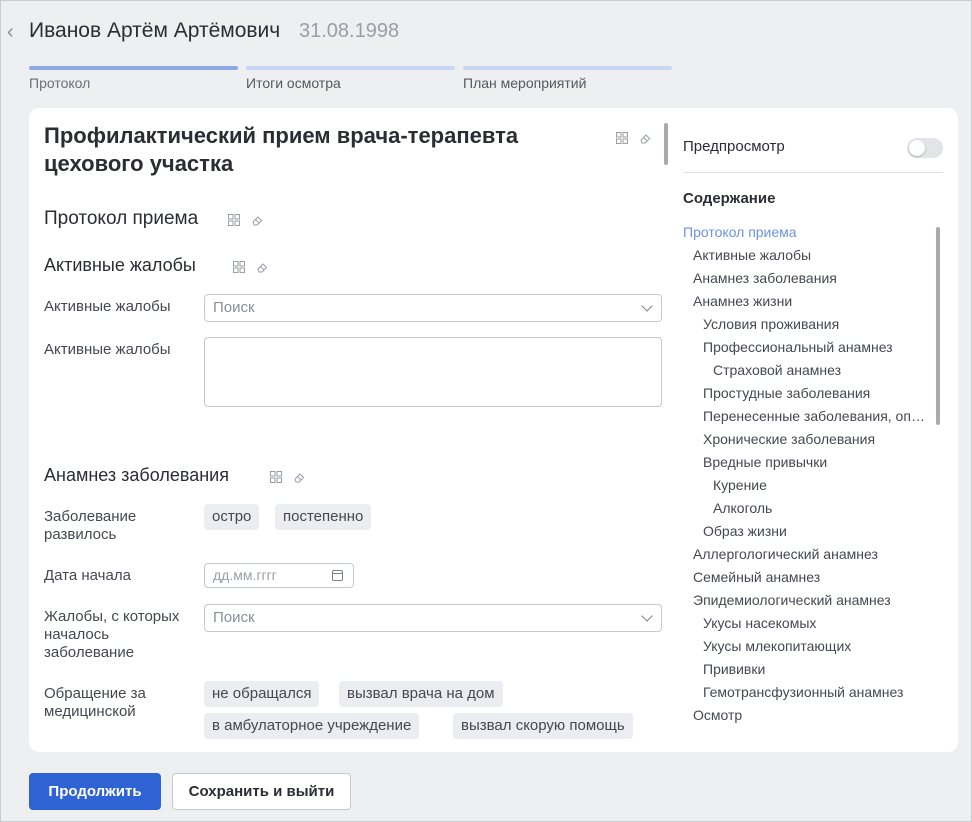  What do you see at coordinates (525, 83) in the screenshot?
I see `step-label: План мероприятий` at bounding box center [525, 83].